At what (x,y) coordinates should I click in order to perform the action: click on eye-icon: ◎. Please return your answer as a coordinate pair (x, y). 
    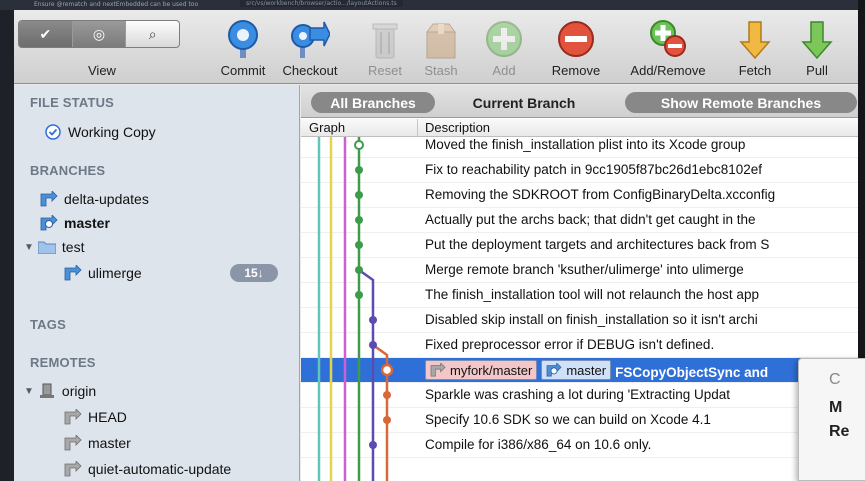
    Looking at the image, I should click on (99, 33).